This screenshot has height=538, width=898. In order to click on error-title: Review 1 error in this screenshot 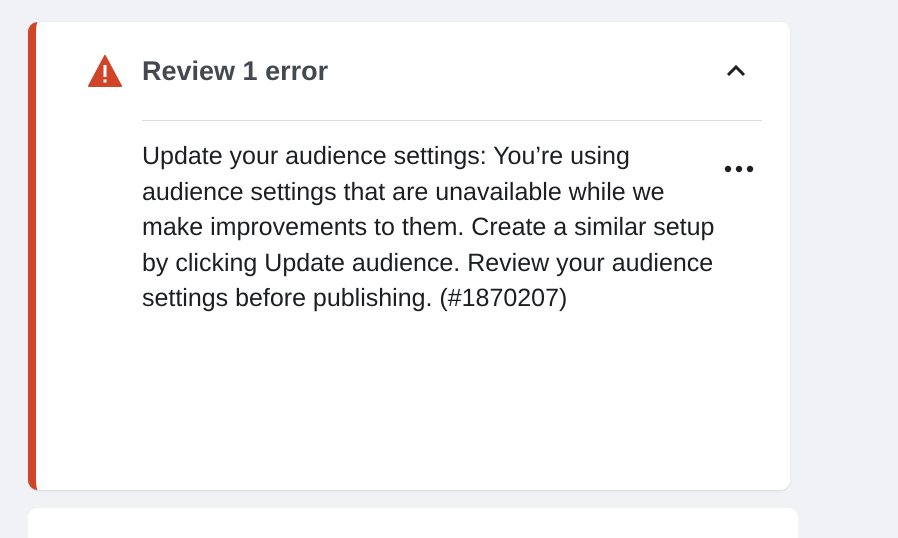, I will do `click(236, 71)`.